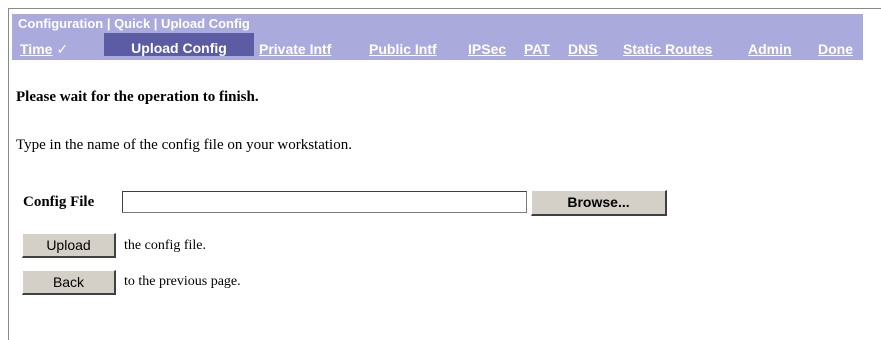 Image resolution: width=881 pixels, height=340 pixels. Describe the element at coordinates (59, 202) in the screenshot. I see `config-file-label: Config File` at that location.